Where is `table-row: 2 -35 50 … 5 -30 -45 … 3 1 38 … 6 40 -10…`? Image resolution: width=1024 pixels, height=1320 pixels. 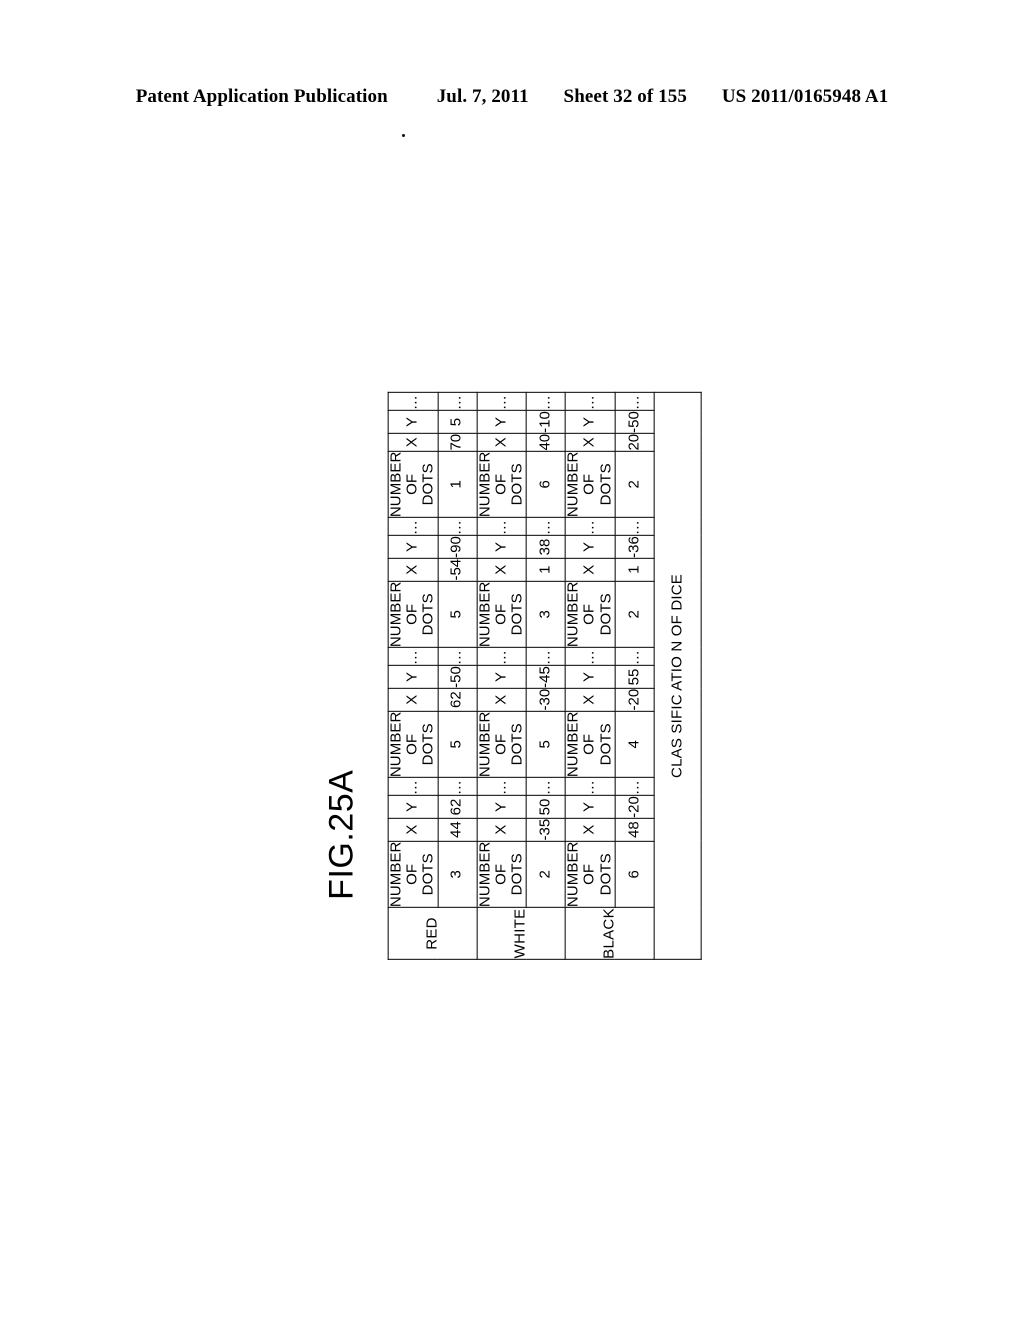 table-row: 2 -35 50 … 5 -30 -45 … 3 1 38 … 6 40 -10… is located at coordinates (546, 676).